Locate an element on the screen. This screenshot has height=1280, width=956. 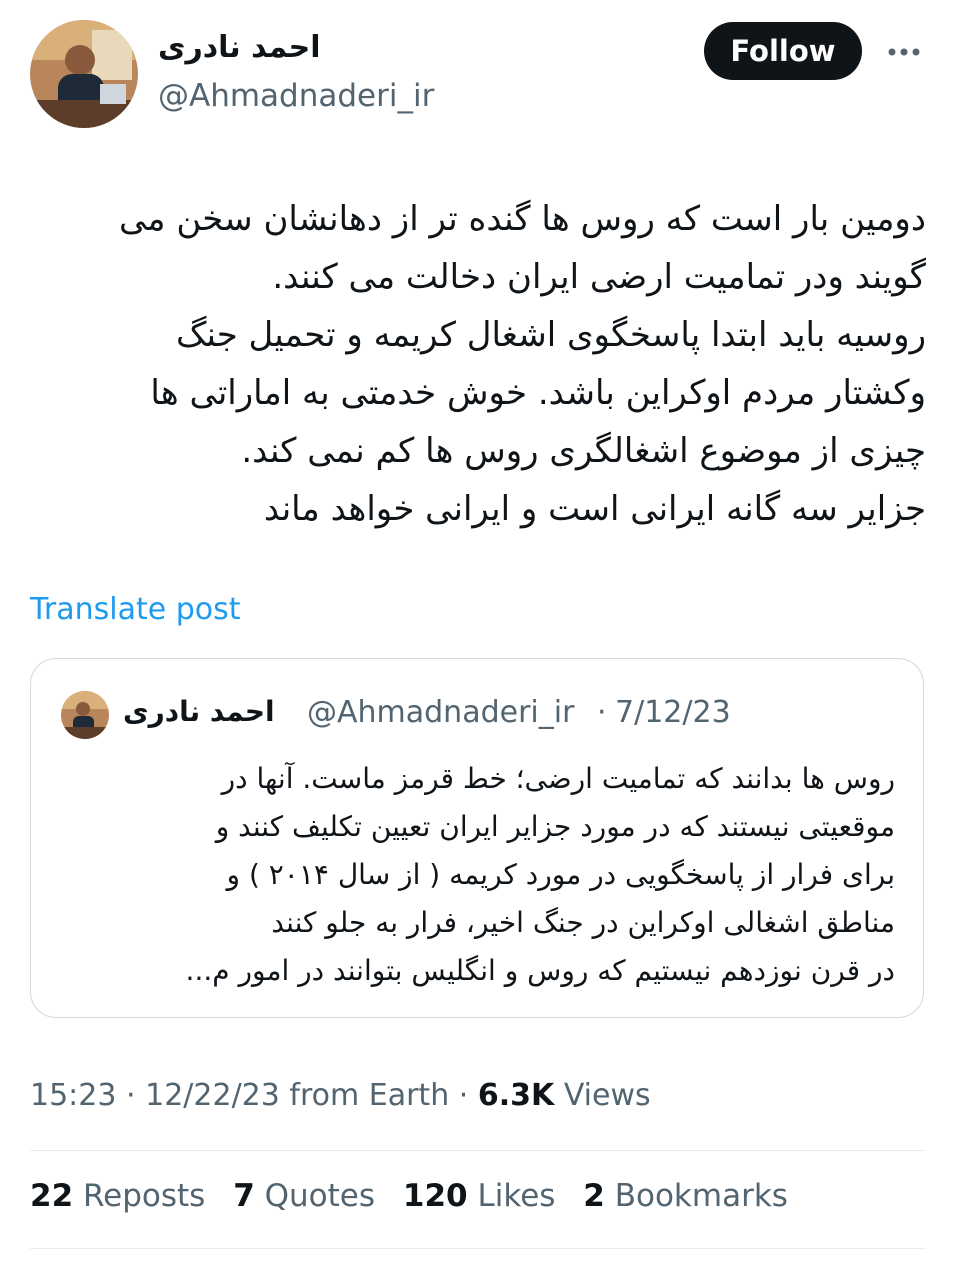
follow-button: Follow is located at coordinates (783, 51).